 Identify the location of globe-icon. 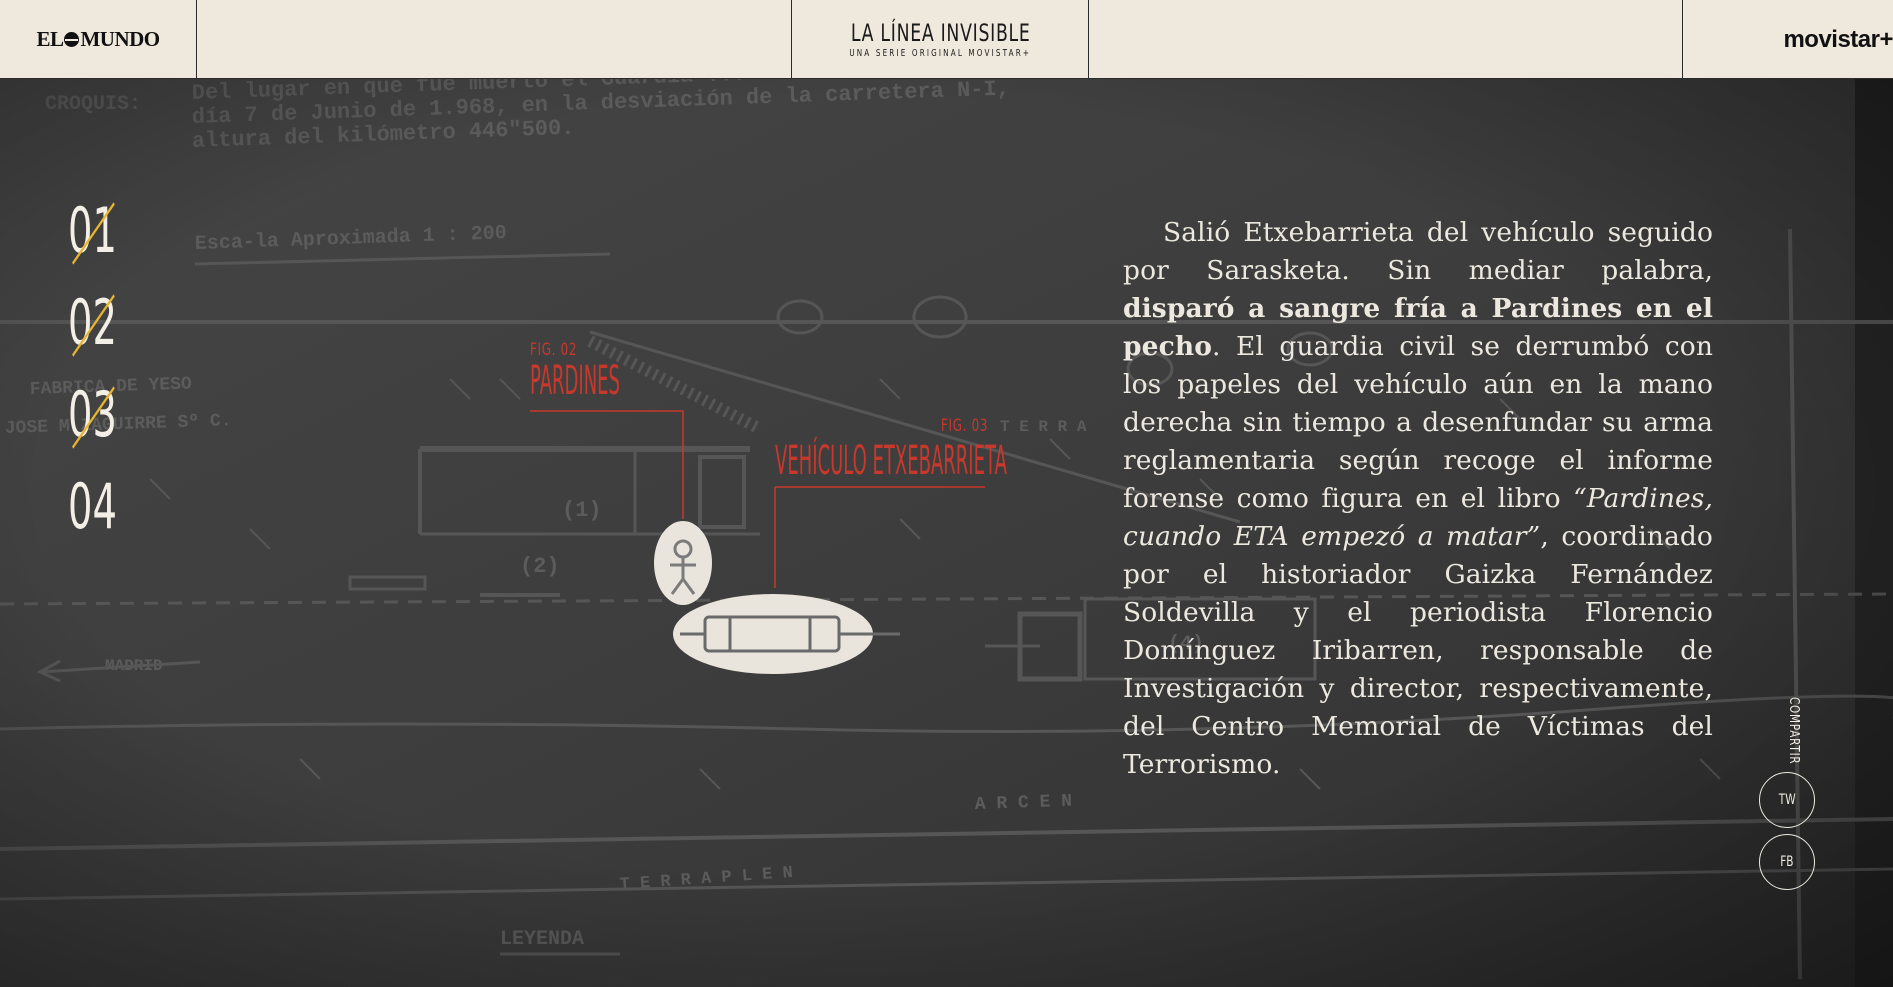
(72, 39).